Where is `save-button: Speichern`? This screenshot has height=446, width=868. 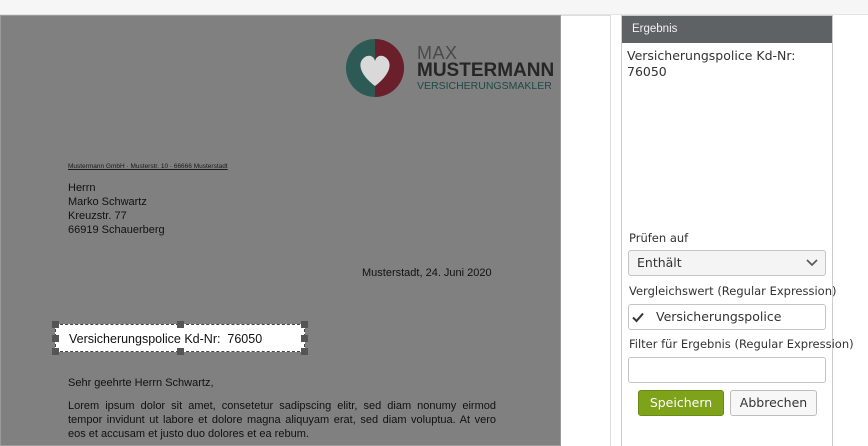 save-button: Speichern is located at coordinates (681, 403).